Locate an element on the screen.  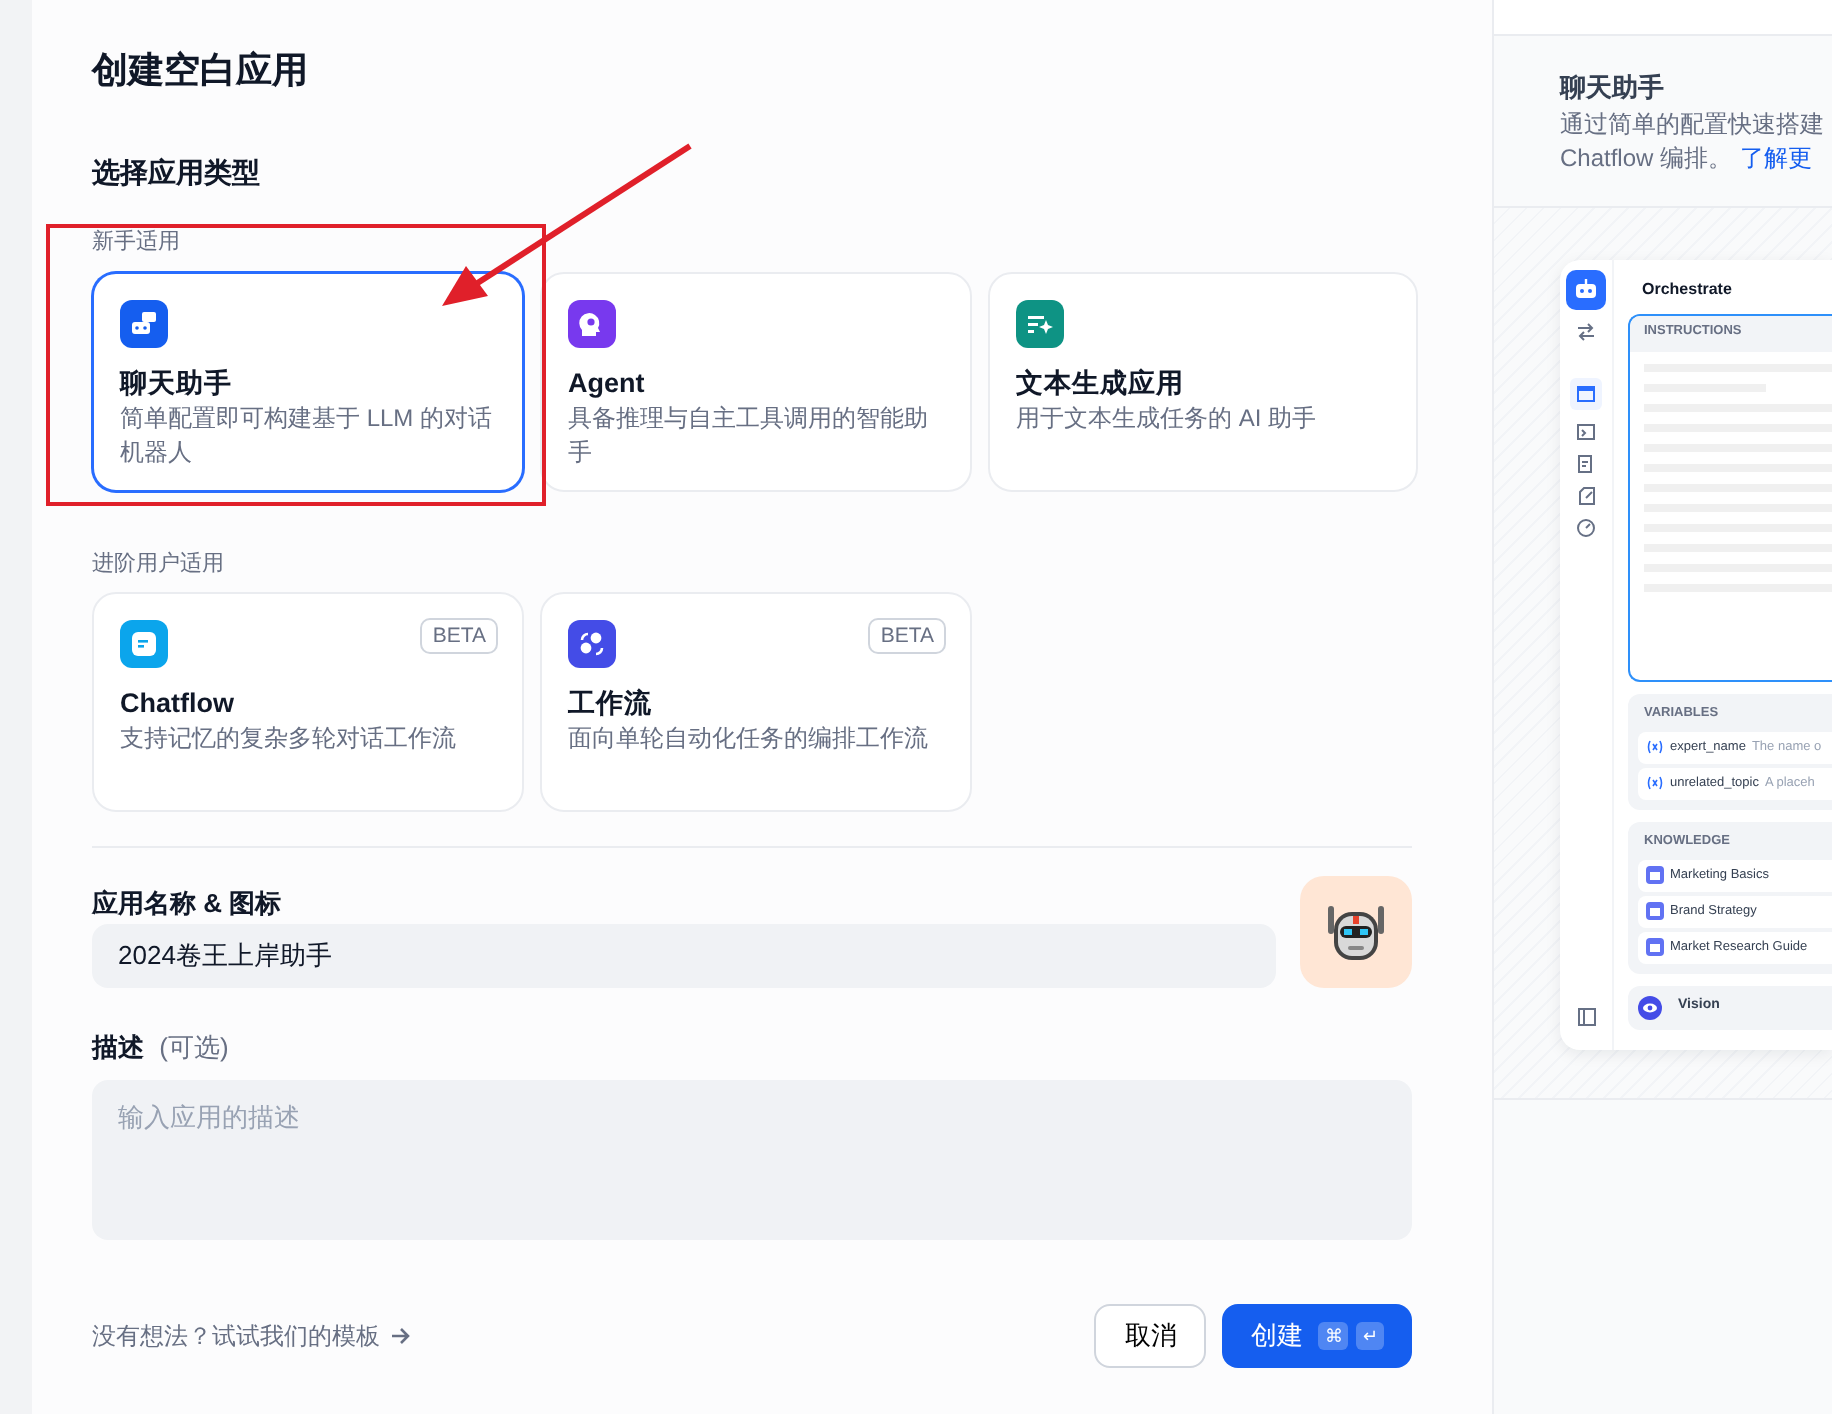
description-input: 输入应用的描述 is located at coordinates (752, 1160).